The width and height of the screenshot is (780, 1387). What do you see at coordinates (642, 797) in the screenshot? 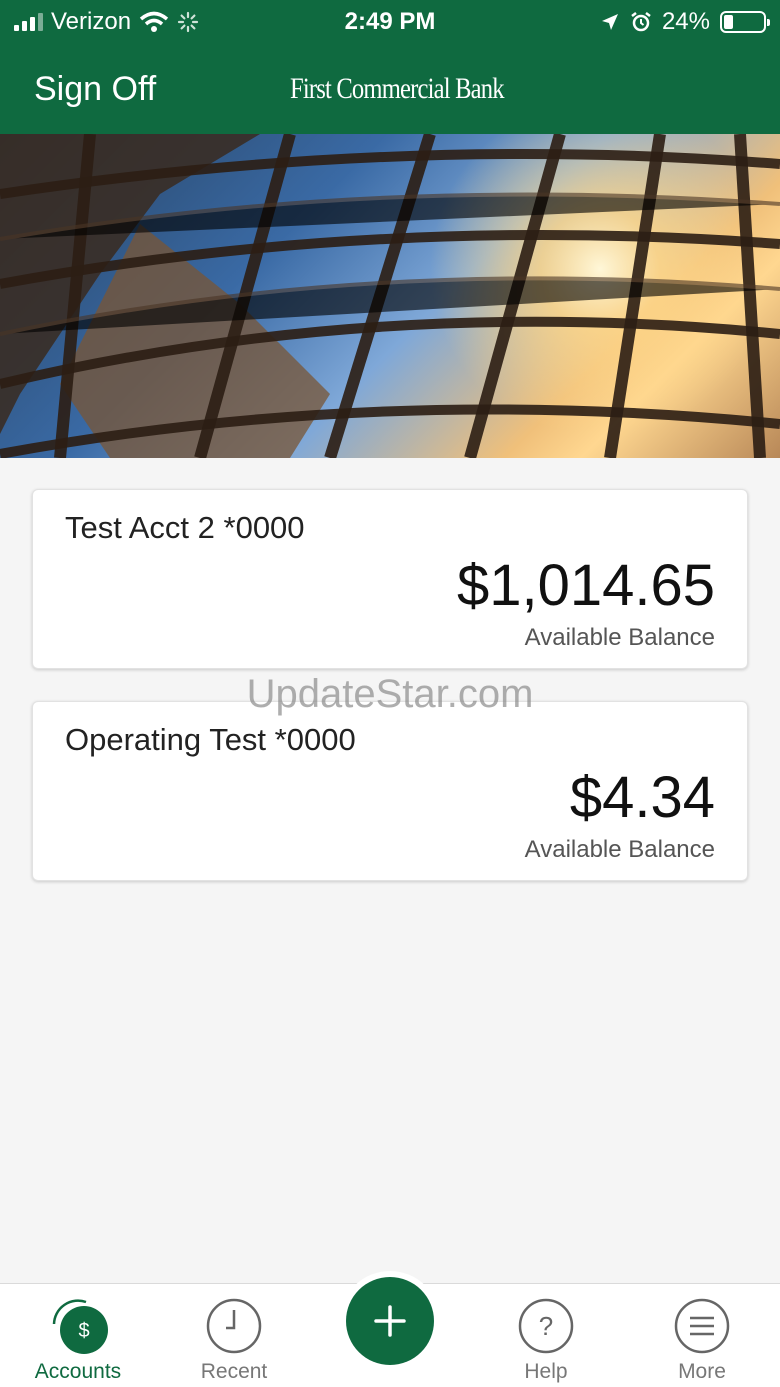
I see `account-balance: $4.34` at bounding box center [642, 797].